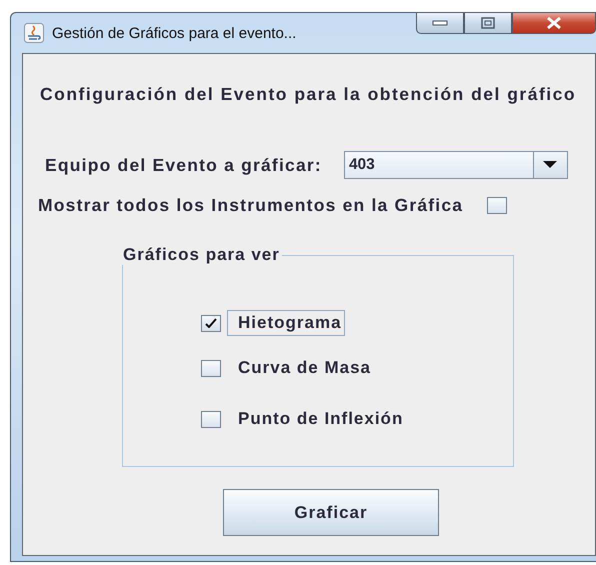 This screenshot has width=596, height=565. What do you see at coordinates (309, 94) in the screenshot?
I see `section-heading: Configuración del Evento para la obtención del gráfico` at bounding box center [309, 94].